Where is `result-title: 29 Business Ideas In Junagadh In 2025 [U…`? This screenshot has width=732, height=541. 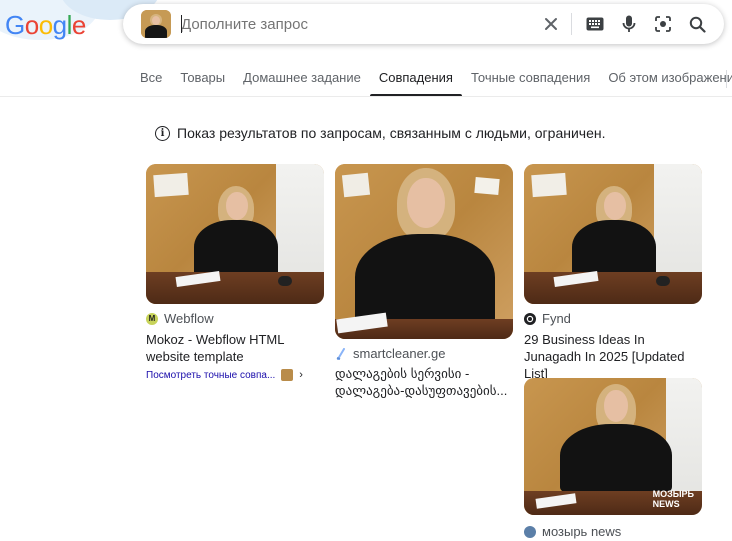
result-title: 29 Business Ideas In Junagadh In 2025 [U… is located at coordinates (614, 356).